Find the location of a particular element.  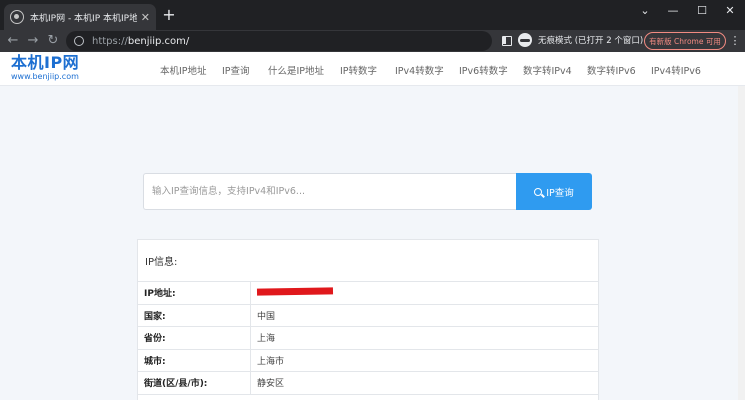

address-bar: https://benjiip.com/ is located at coordinates (279, 41).